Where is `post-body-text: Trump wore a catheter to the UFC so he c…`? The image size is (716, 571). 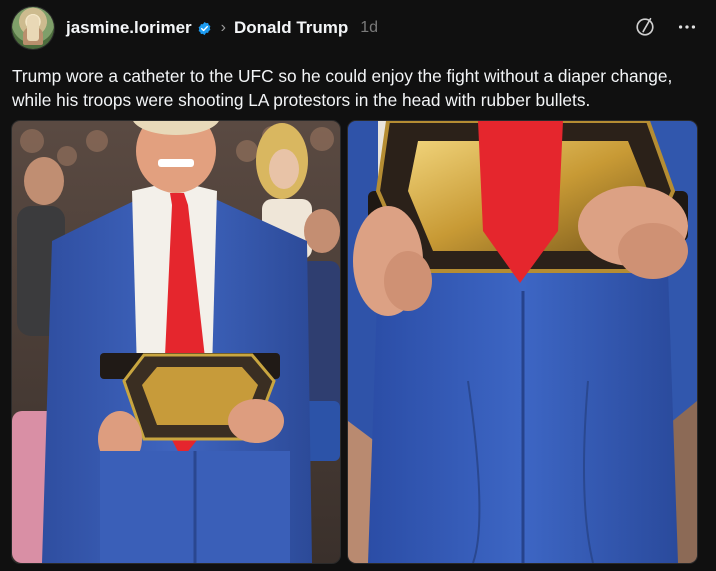
post-body-text: Trump wore a catheter to the UFC so he c… is located at coordinates (342, 88).